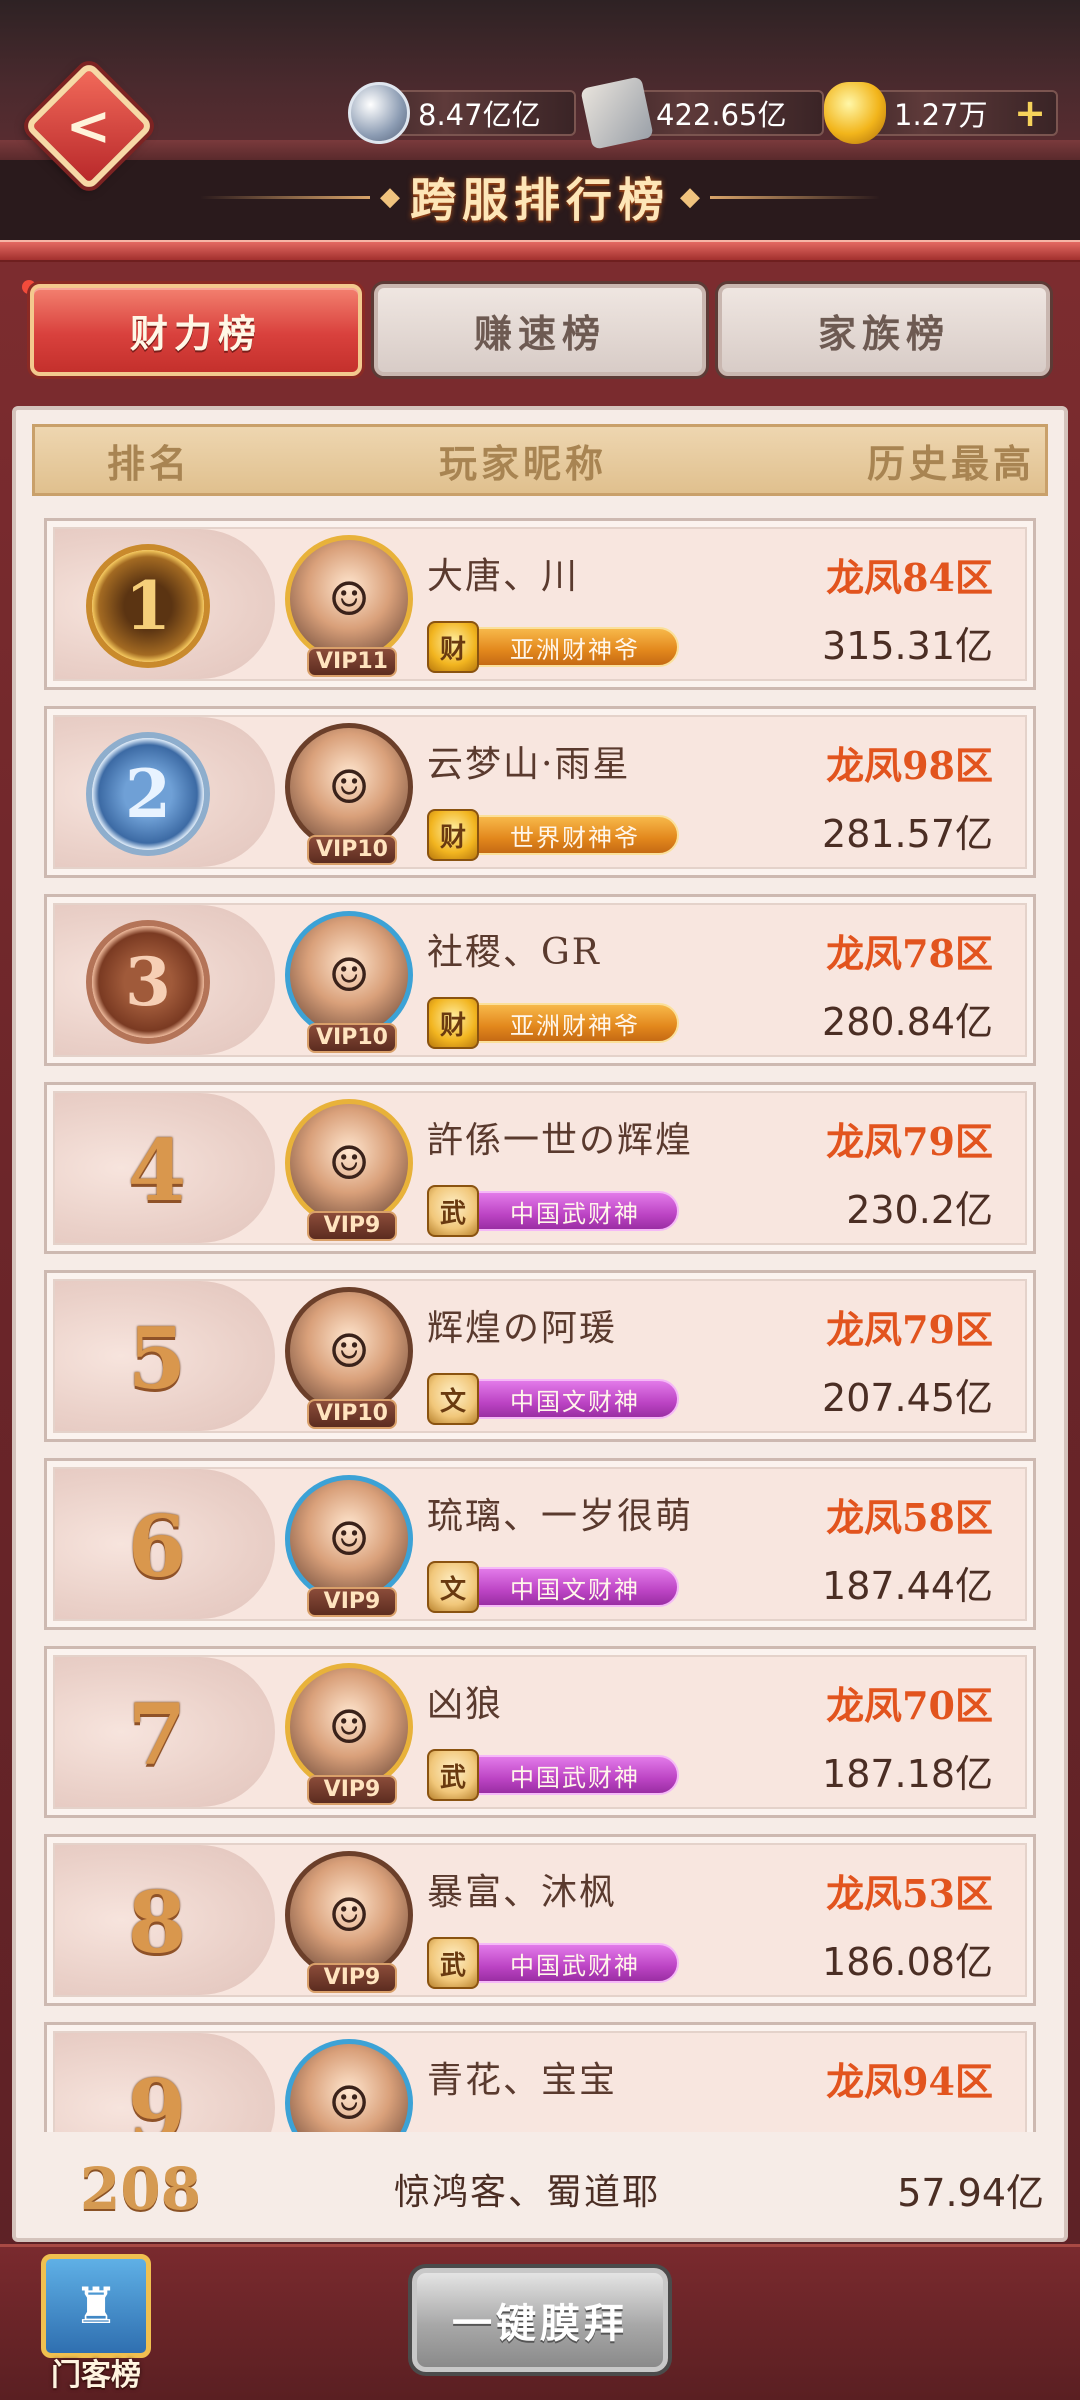 This screenshot has width=1080, height=2400. What do you see at coordinates (907, 1398) in the screenshot?
I see `wealth-amount: 207.45亿` at bounding box center [907, 1398].